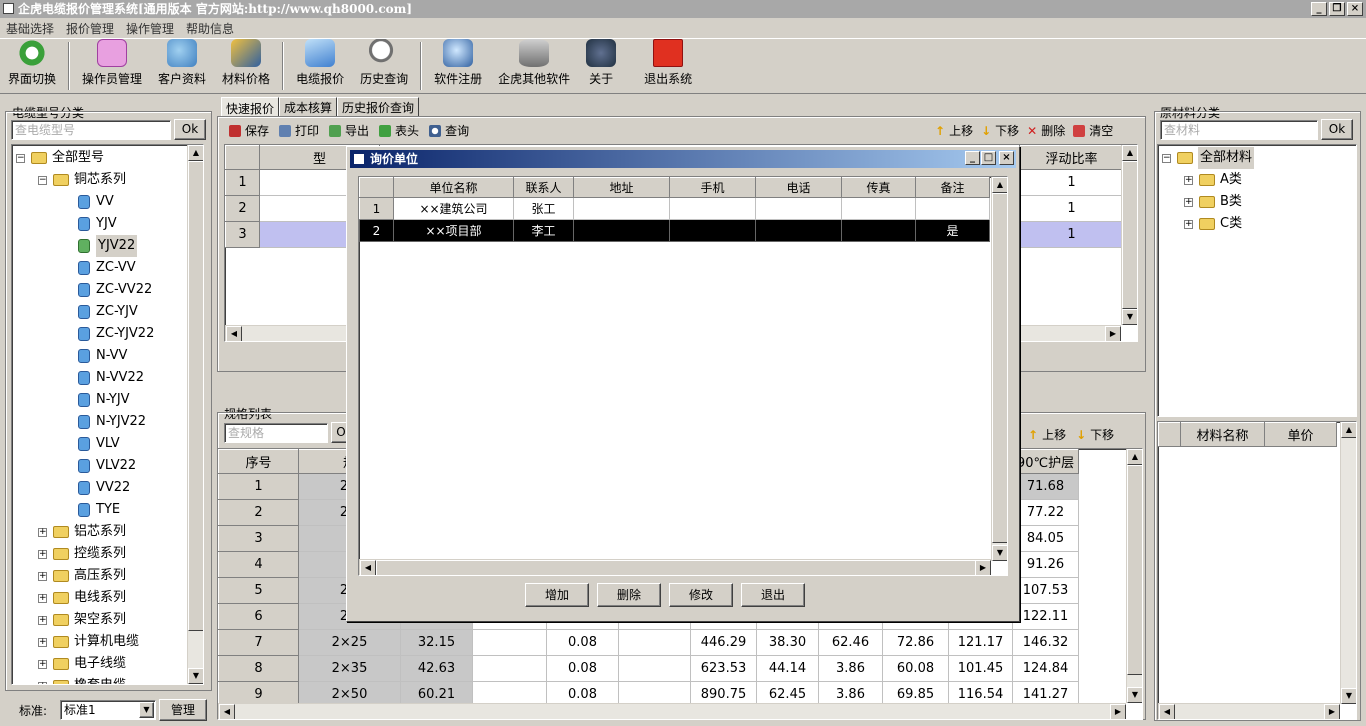  Describe the element at coordinates (150, 28) in the screenshot. I see `menu-operation: 操作管理` at that location.